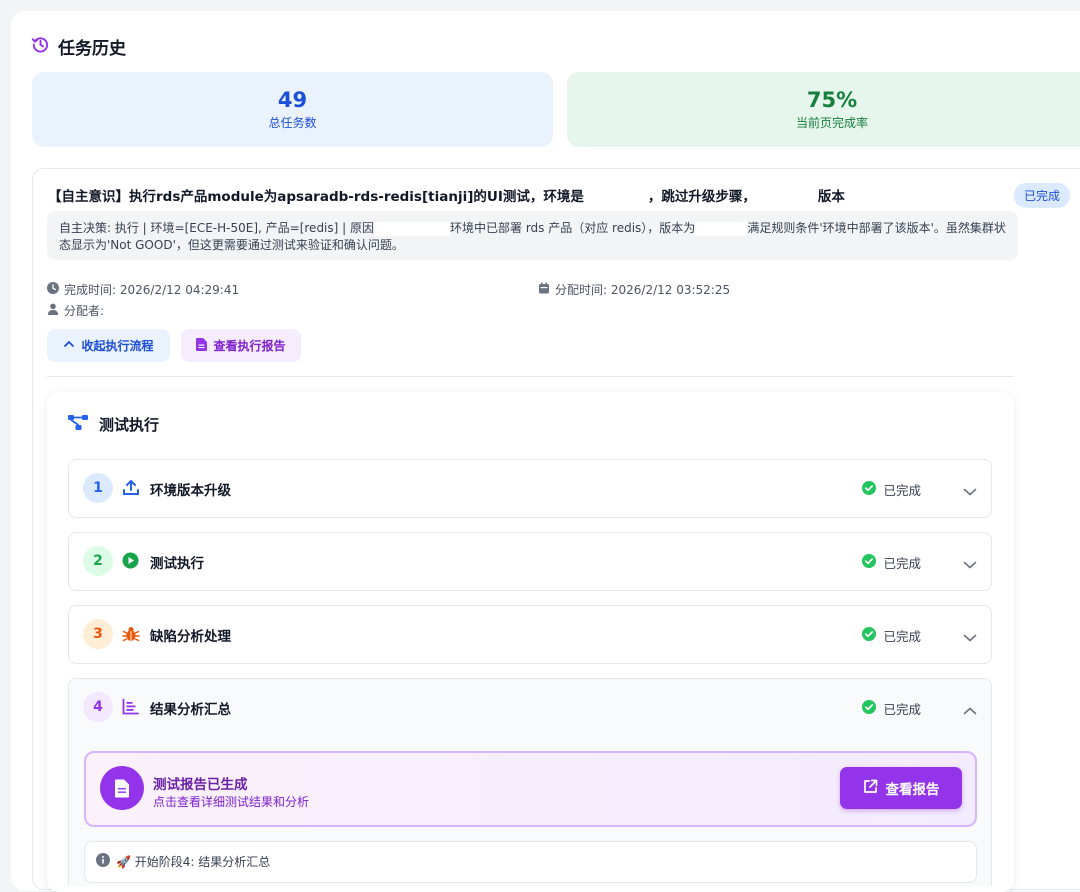  I want to click on log-line-text: 🚀 开始阶段4: 结果分析汇总, so click(193, 862).